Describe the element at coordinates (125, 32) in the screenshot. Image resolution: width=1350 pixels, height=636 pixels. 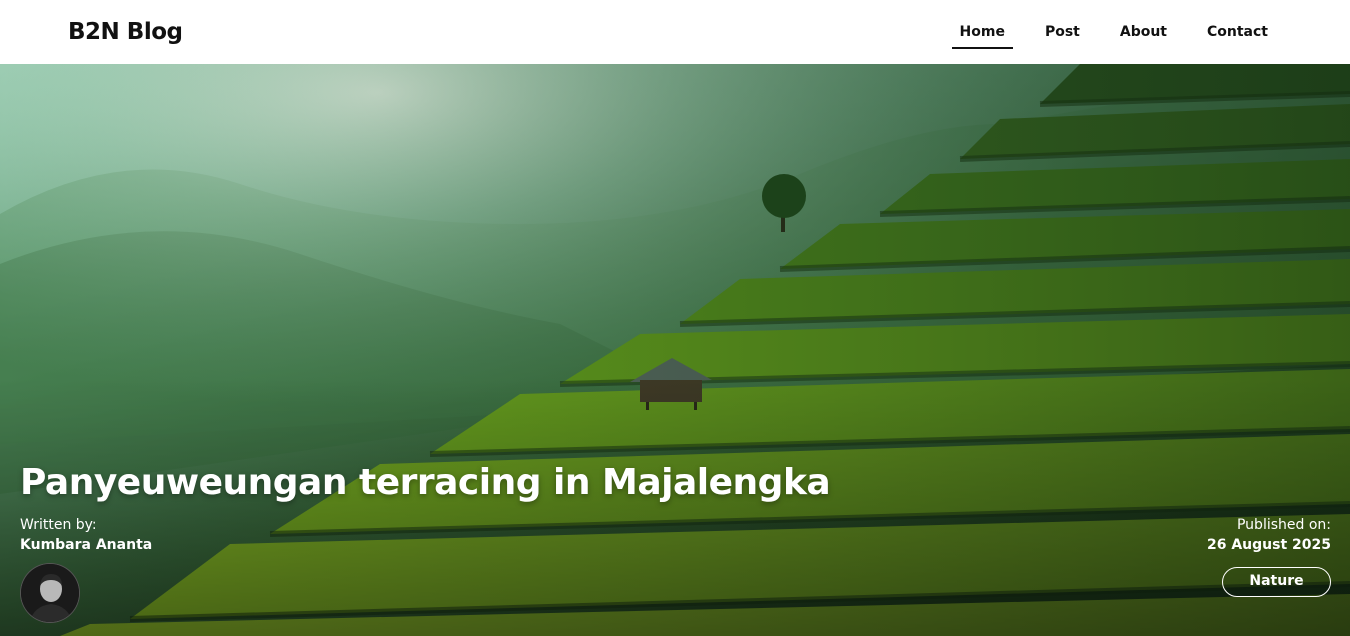
I see `site-logo: B2N Blog` at that location.